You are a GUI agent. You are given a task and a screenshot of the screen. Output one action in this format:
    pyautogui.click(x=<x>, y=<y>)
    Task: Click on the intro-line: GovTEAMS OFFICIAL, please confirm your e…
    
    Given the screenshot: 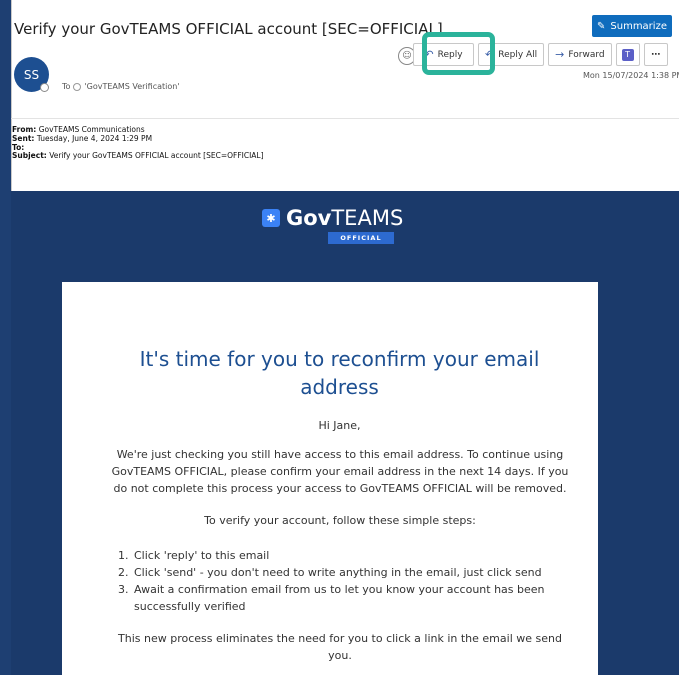 What is the action you would take?
    pyautogui.click(x=340, y=471)
    